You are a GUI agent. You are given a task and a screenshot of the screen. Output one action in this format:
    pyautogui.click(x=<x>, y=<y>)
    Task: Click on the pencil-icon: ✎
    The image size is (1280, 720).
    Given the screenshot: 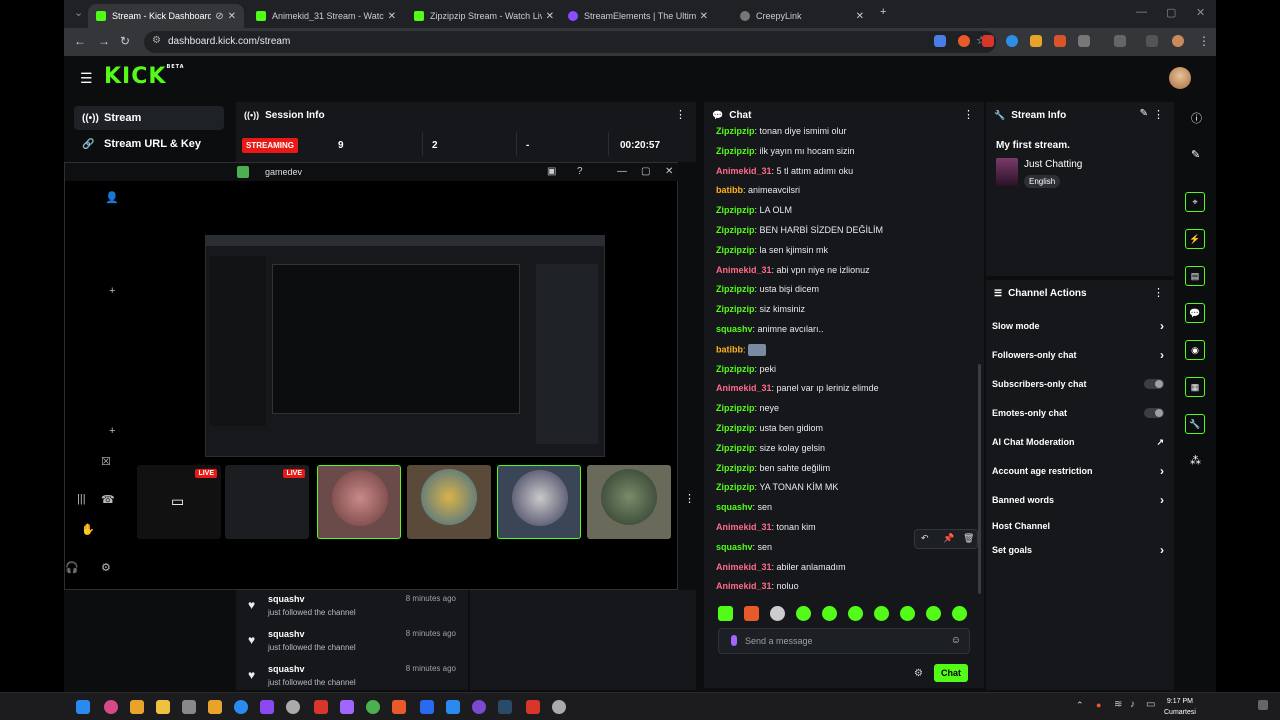 What is the action you would take?
    pyautogui.click(x=1195, y=154)
    